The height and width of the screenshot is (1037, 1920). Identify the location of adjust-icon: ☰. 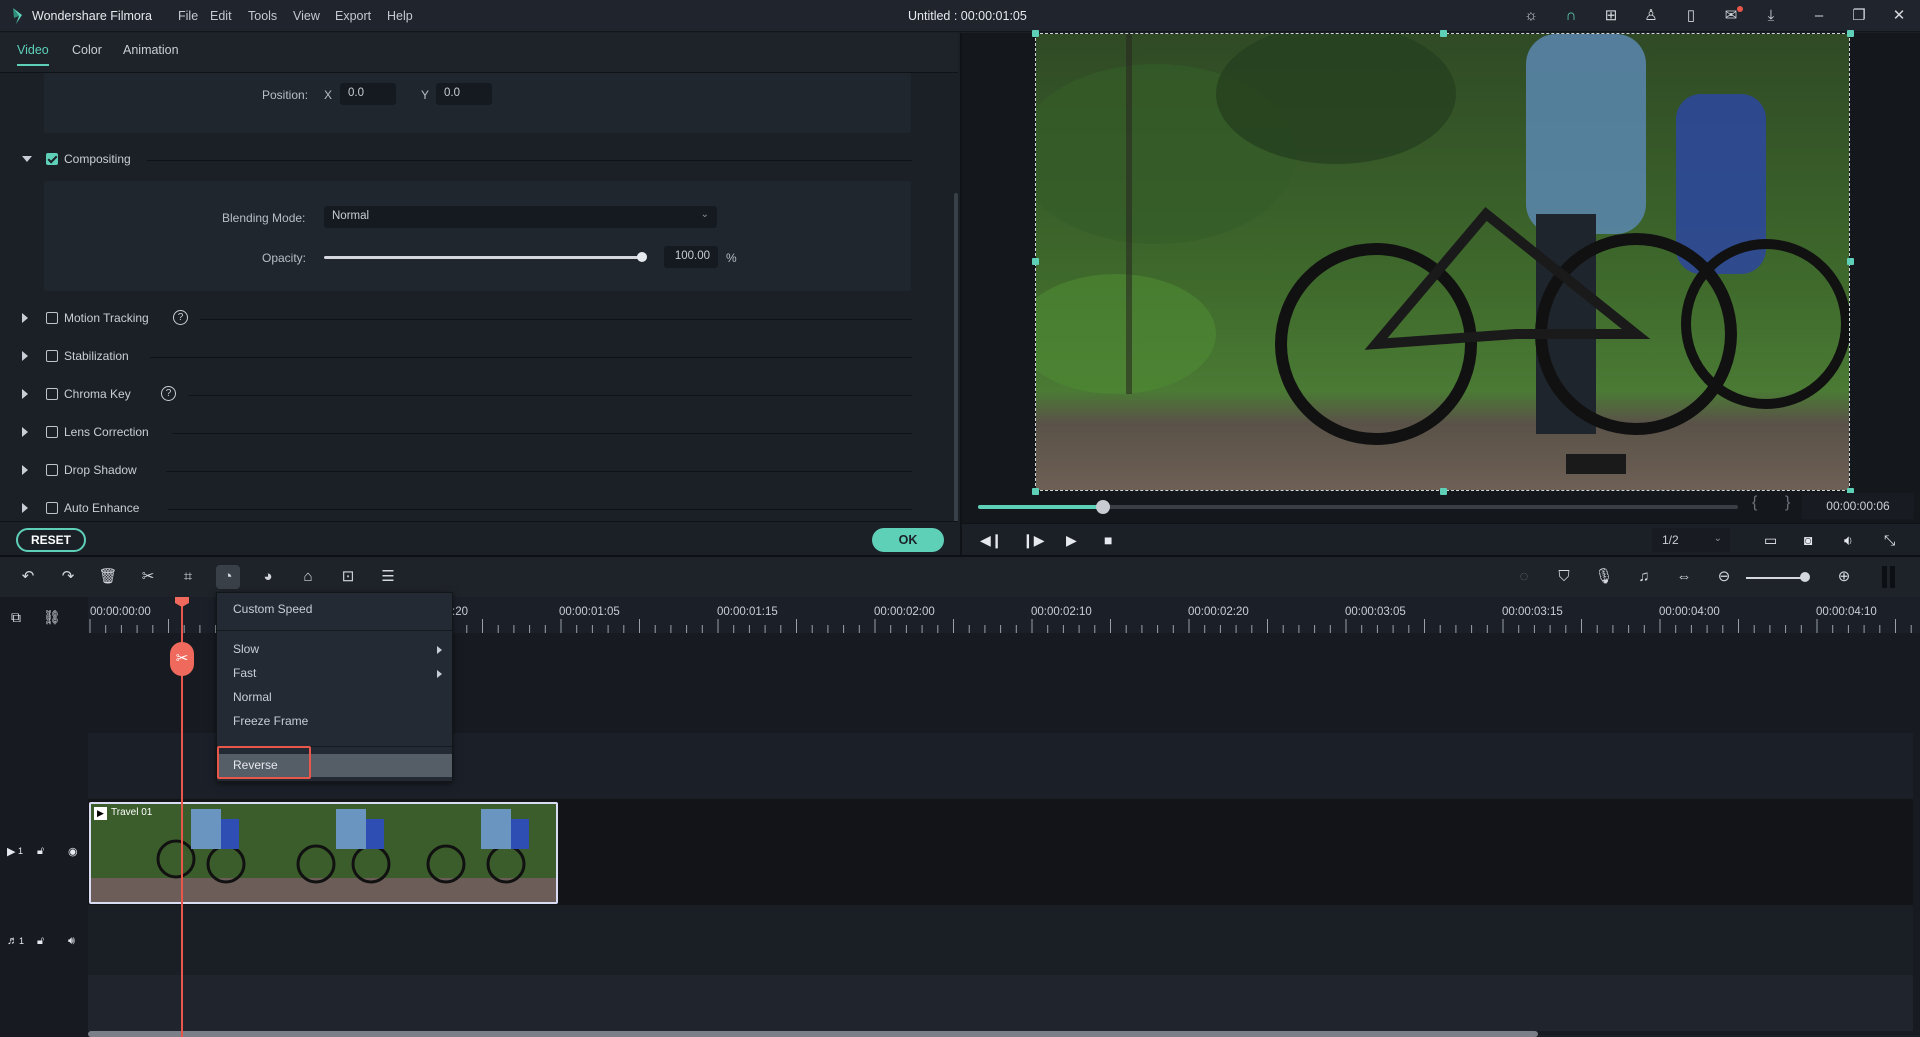
(388, 577).